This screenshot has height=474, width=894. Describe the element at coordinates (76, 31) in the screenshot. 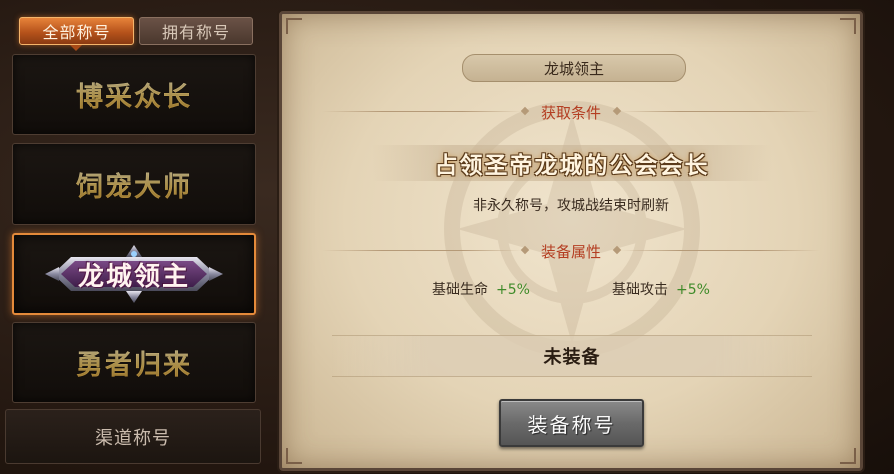

I see `tab-all-titles: 全部称号` at that location.